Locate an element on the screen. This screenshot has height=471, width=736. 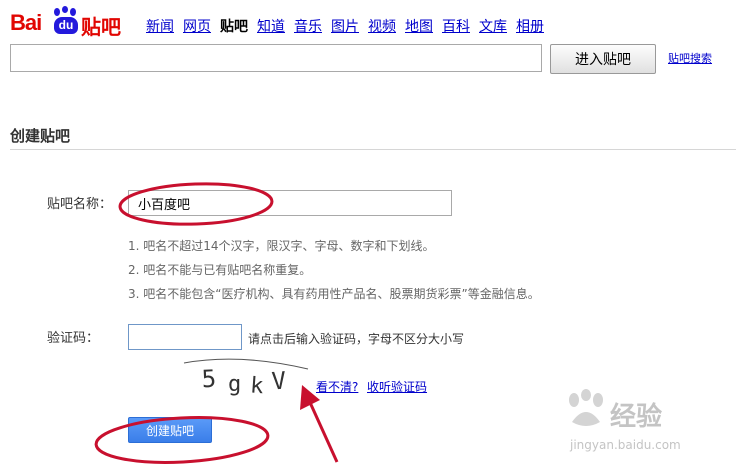
nav-item-news: 新闻 is located at coordinates (160, 26).